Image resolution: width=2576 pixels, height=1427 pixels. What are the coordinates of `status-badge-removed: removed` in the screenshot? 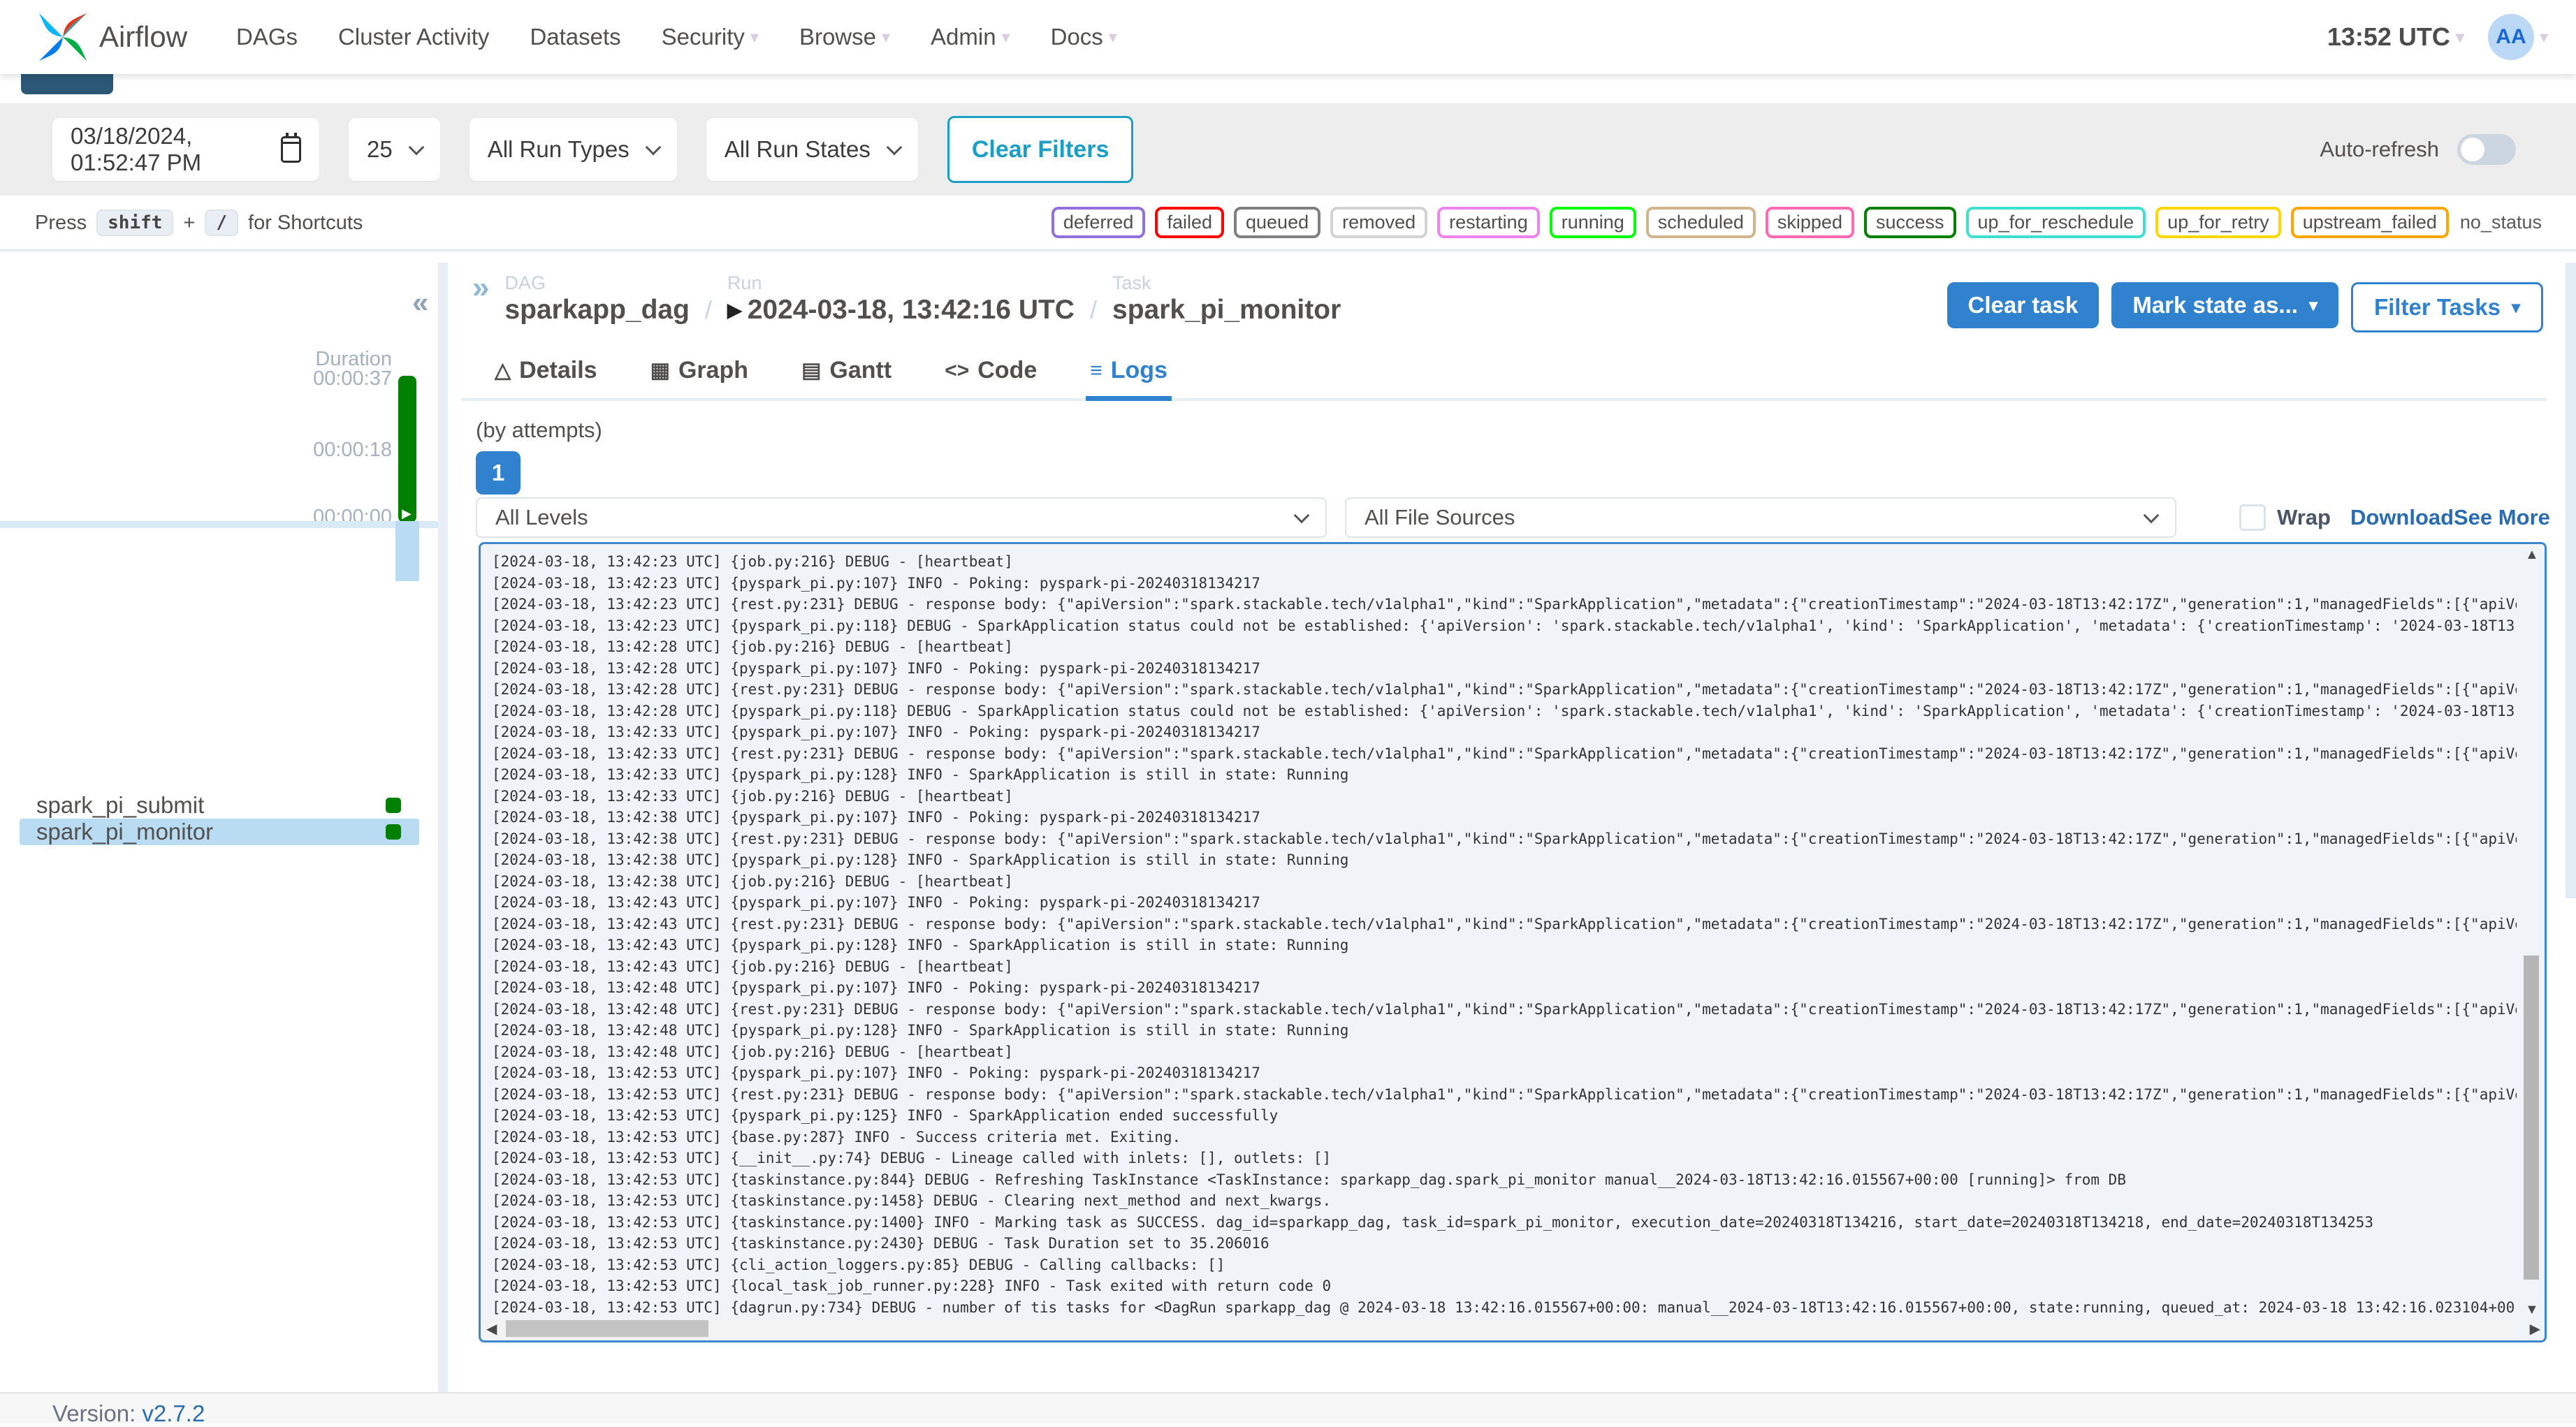 It's located at (1379, 222).